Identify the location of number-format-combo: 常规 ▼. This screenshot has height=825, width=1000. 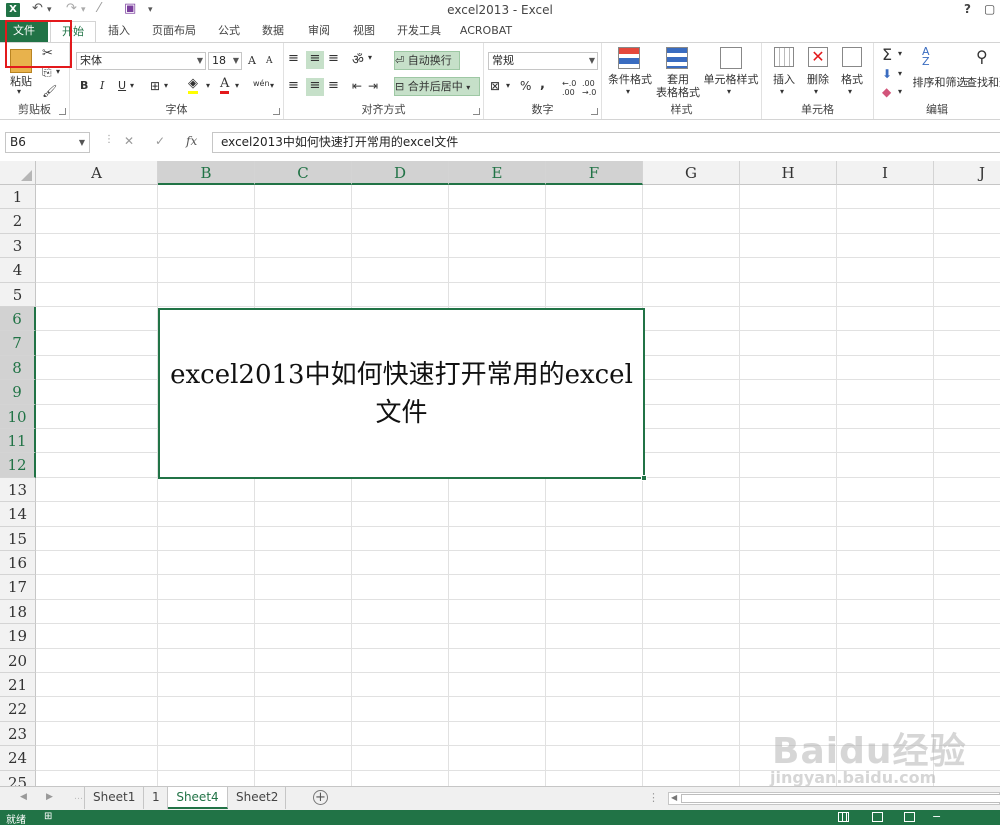
(543, 61).